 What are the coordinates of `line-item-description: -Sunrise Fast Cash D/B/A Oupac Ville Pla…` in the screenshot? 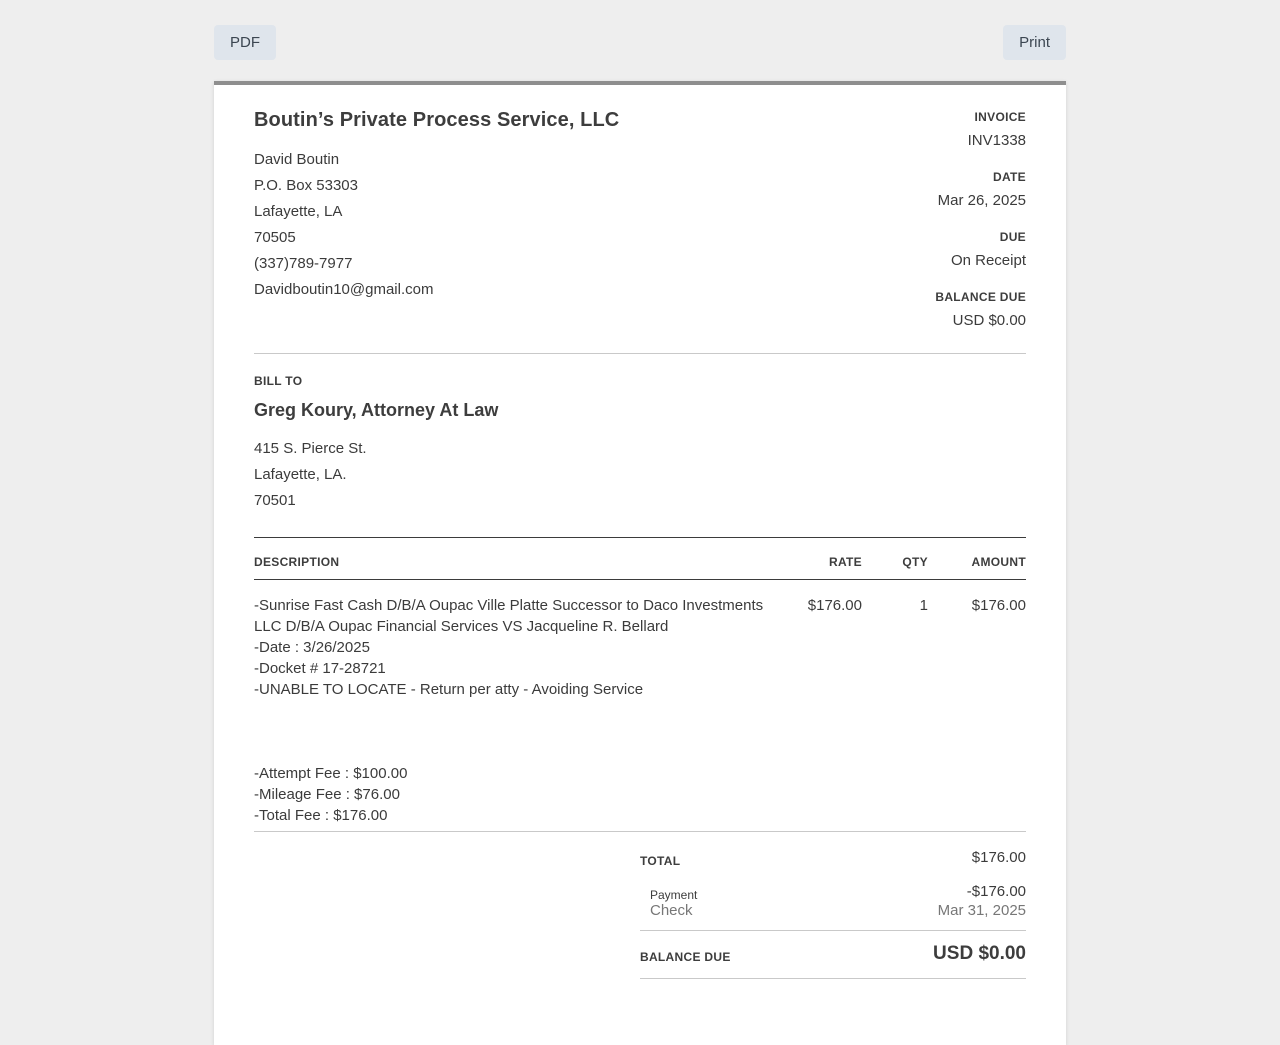 It's located at (519, 710).